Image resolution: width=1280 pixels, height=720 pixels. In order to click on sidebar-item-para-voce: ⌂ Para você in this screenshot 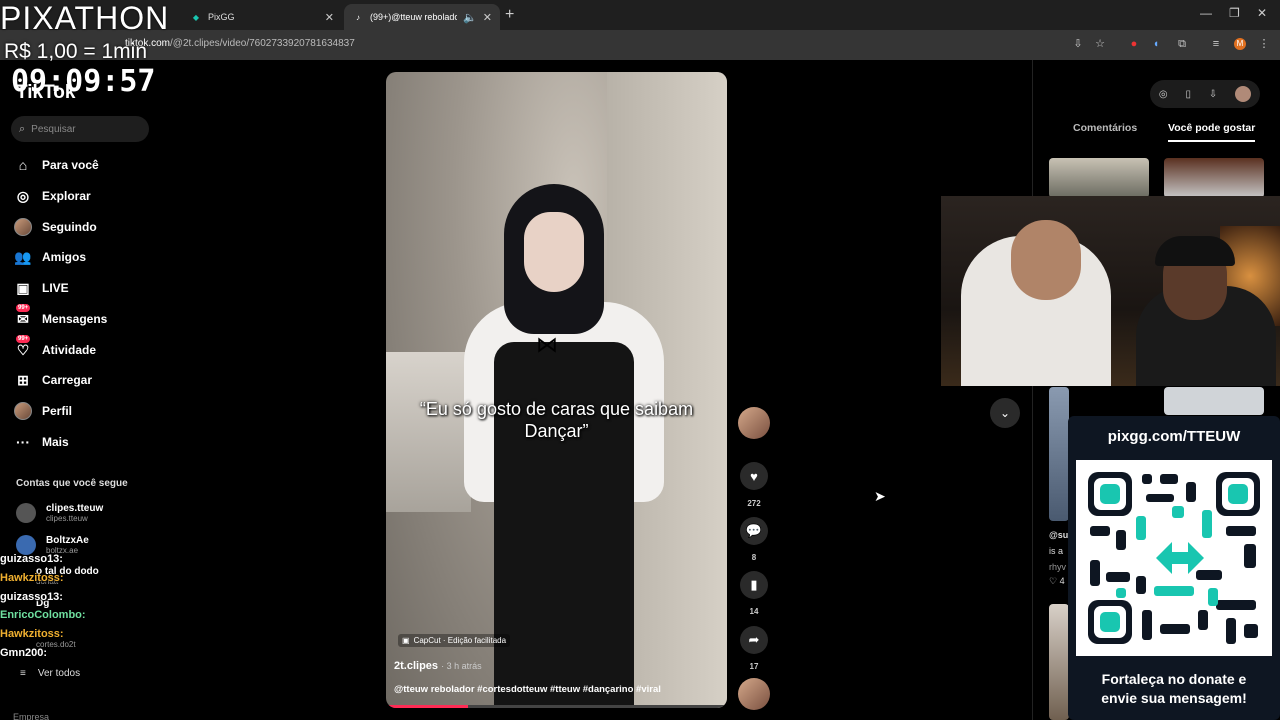, I will do `click(56, 165)`.